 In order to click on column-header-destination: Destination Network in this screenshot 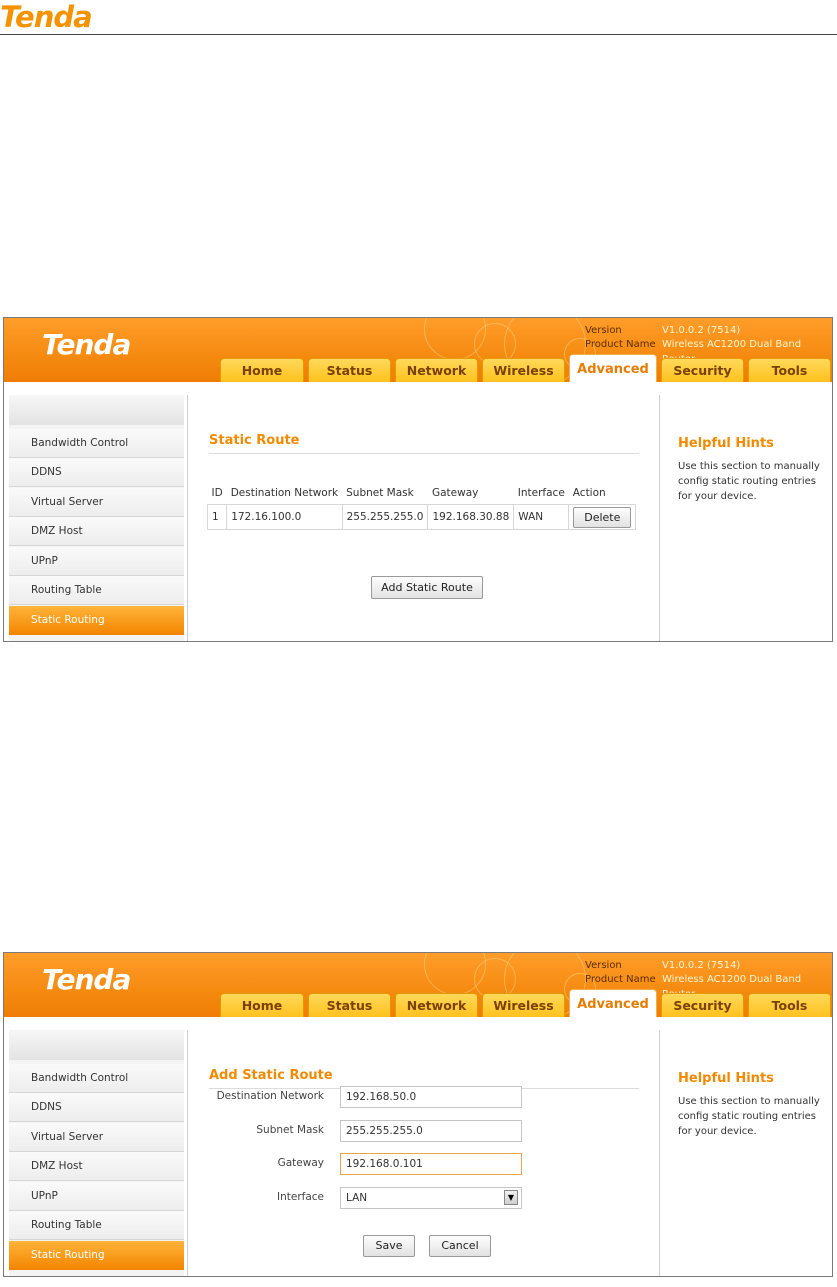, I will do `click(284, 493)`.